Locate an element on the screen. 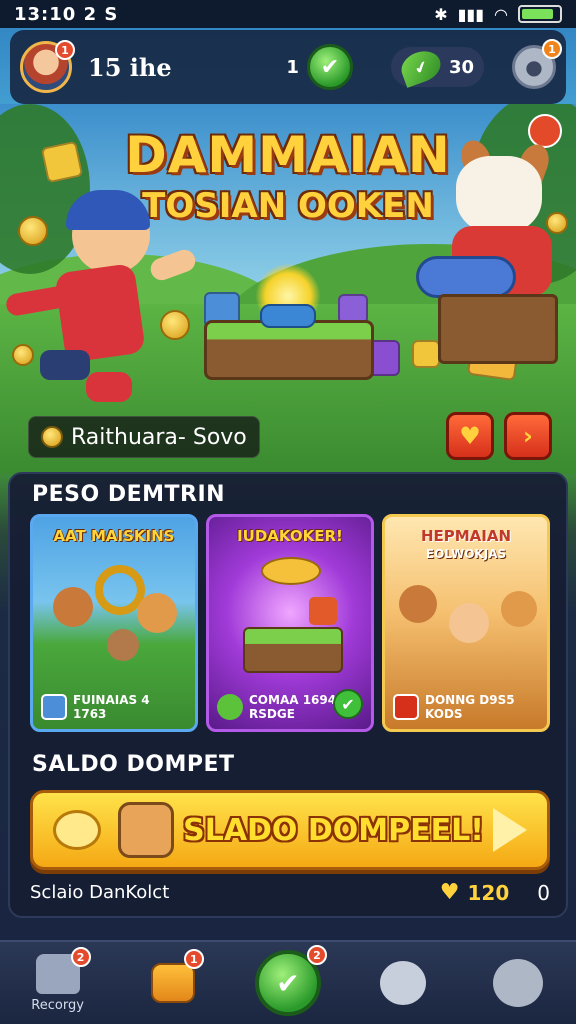 Image resolution: width=576 pixels, height=1024 pixels. bottom-nav: 2 Recorgy 1 ✔ 2 is located at coordinates (288, 982).